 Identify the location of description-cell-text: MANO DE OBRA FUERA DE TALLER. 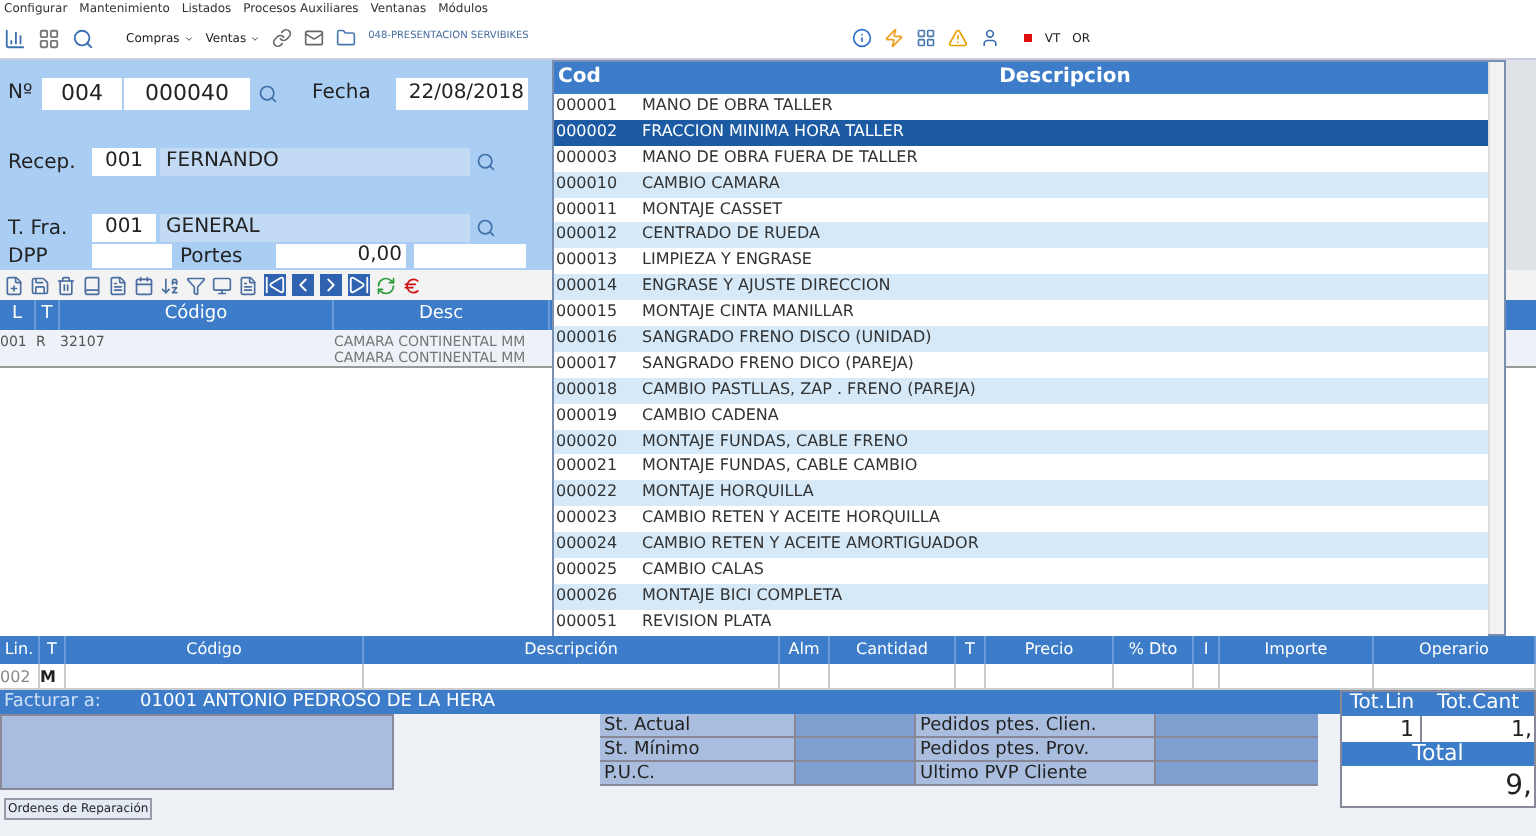
(780, 157).